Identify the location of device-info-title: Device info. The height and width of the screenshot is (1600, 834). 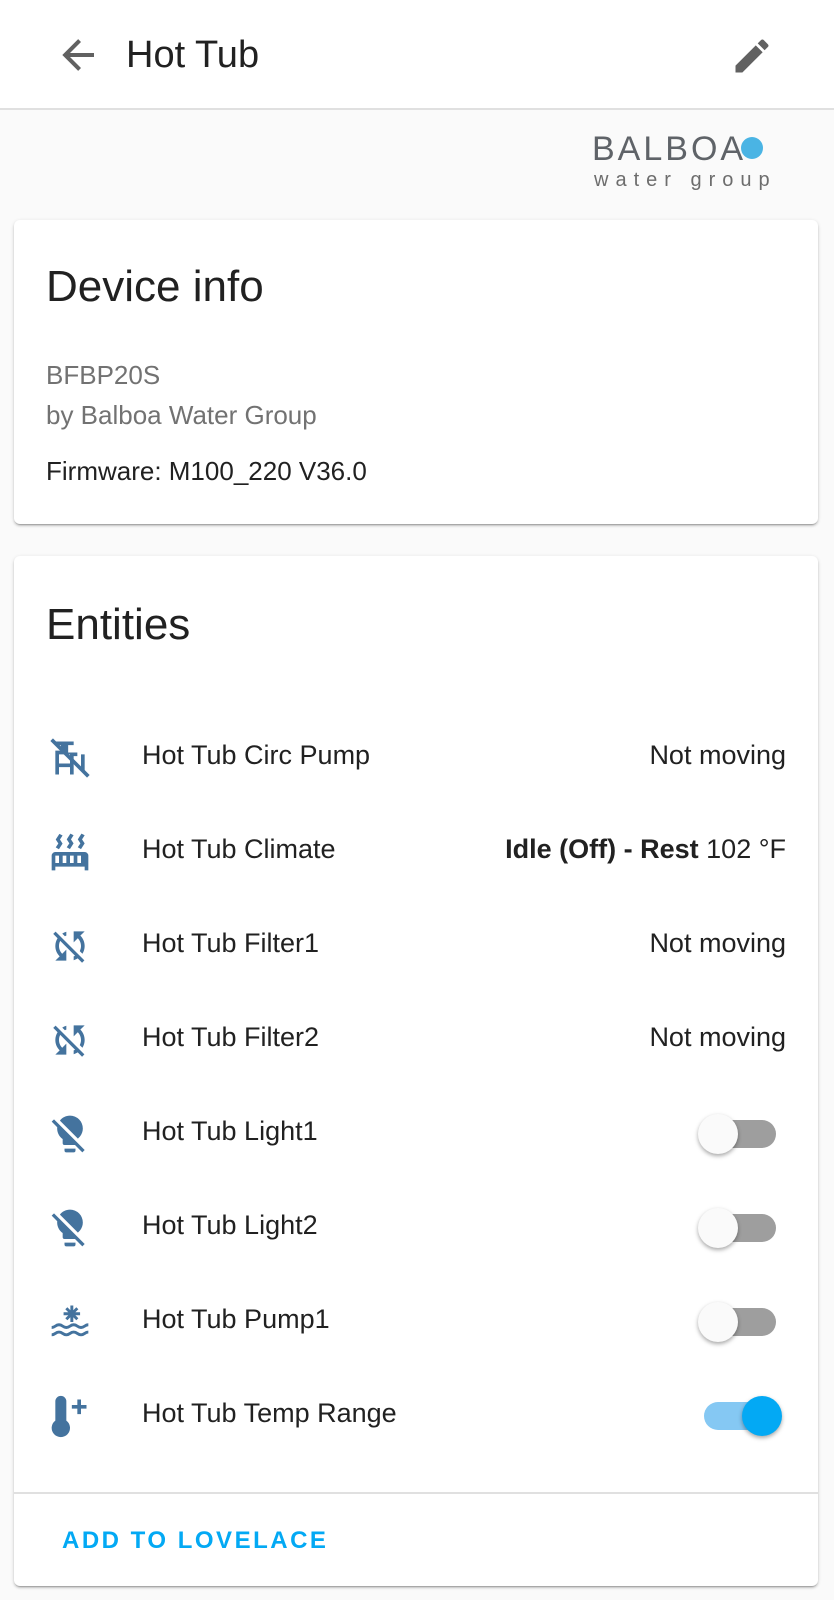
(155, 286).